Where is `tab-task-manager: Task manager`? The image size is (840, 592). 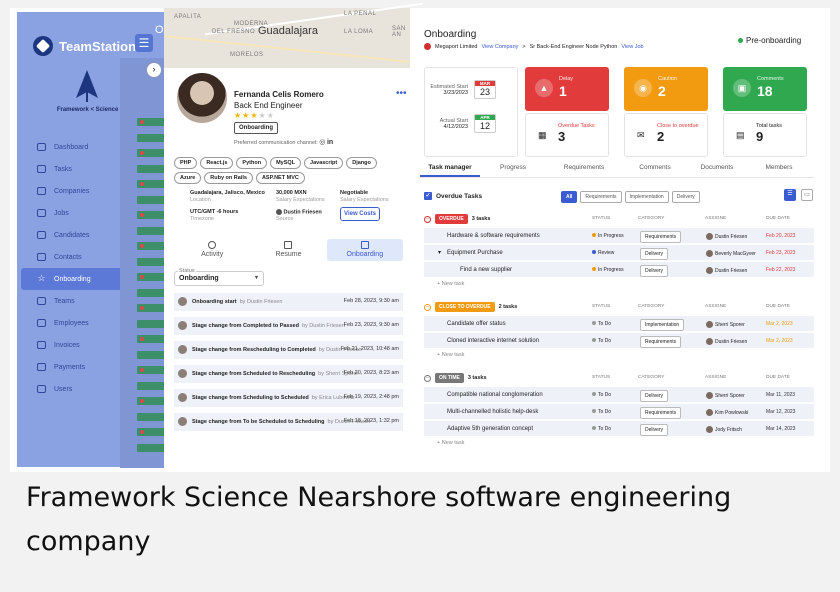
tab-task-manager: Task manager is located at coordinates (450, 168).